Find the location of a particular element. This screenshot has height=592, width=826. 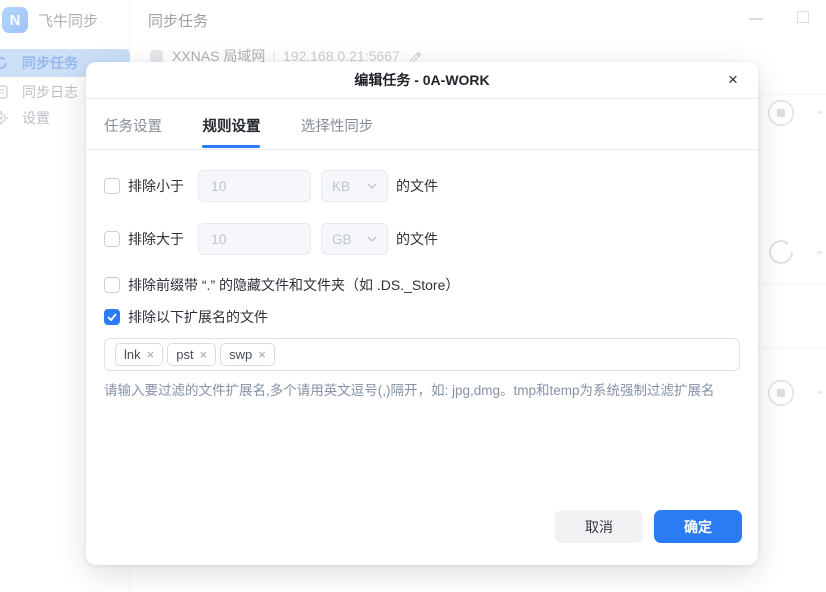

tab-task-settings: 任务设置 is located at coordinates (133, 124).